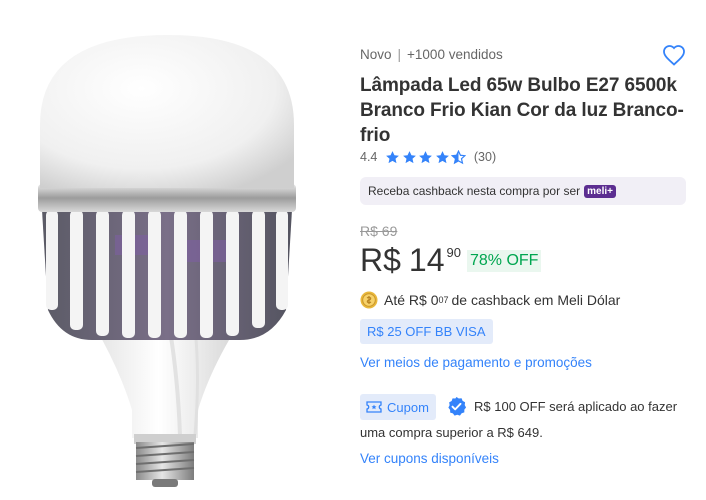 This screenshot has width=706, height=500. What do you see at coordinates (374, 407) in the screenshot?
I see `ticket-icon` at bounding box center [374, 407].